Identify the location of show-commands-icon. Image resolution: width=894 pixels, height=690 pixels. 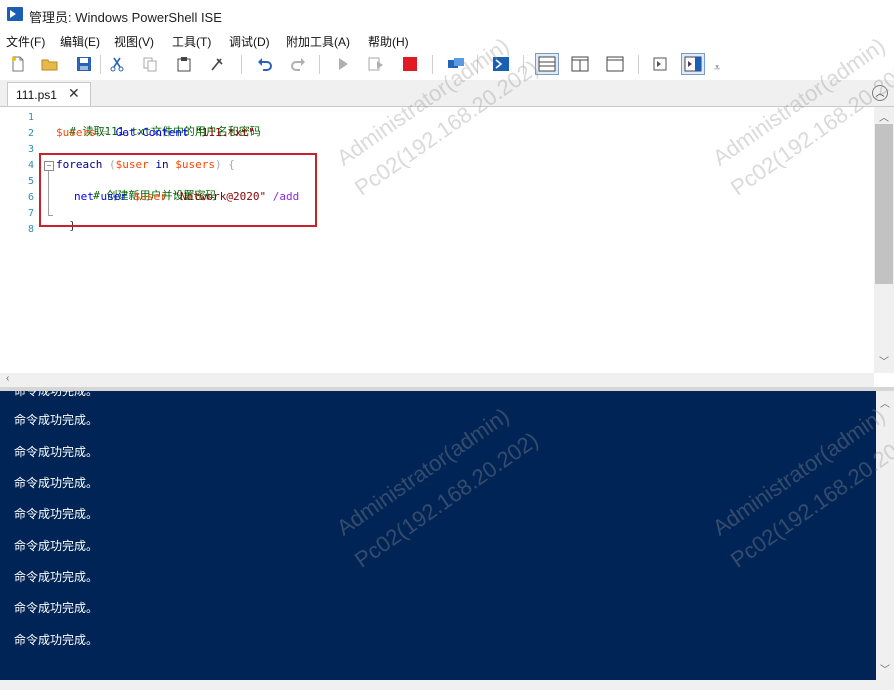
(693, 64).